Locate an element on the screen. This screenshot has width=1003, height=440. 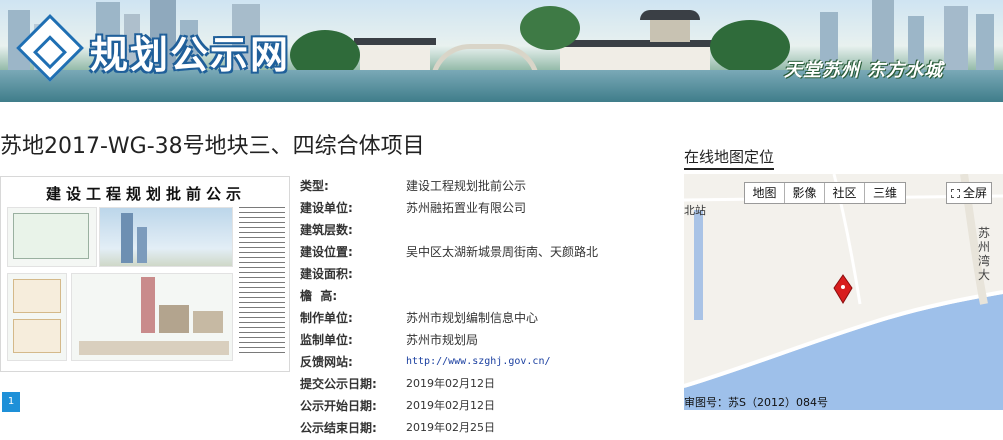
map-type-switcher: 地图 影像 社区 三维 is located at coordinates (825, 193).